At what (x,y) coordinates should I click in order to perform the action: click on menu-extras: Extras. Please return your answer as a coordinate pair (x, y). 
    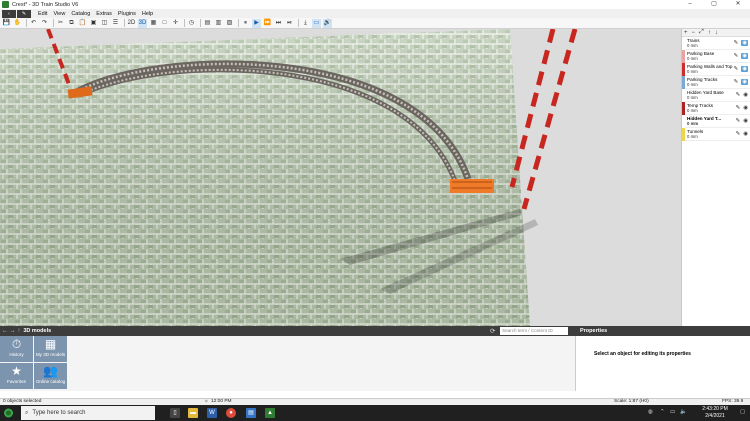
    Looking at the image, I should click on (104, 14).